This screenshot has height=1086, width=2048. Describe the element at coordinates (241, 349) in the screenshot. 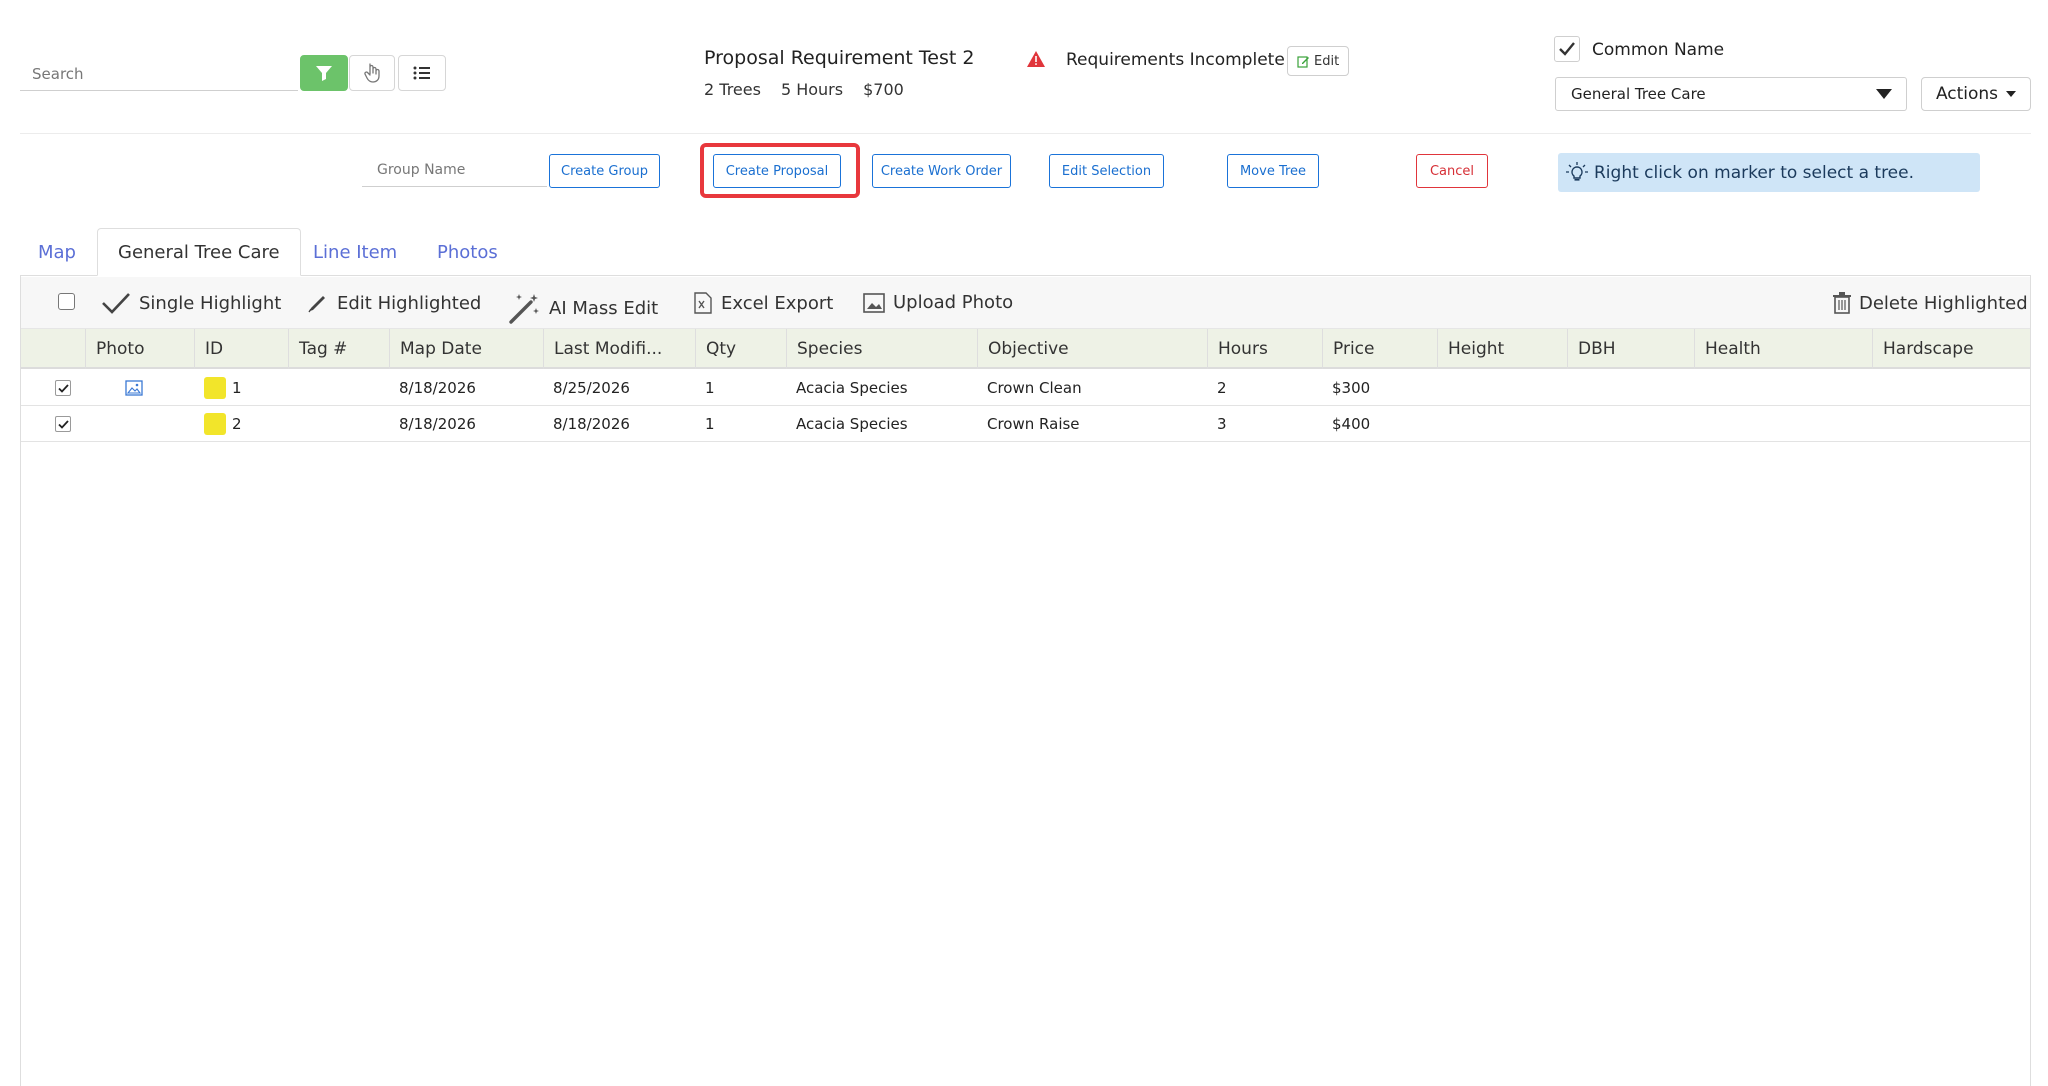

I see `column-id: ID` at that location.